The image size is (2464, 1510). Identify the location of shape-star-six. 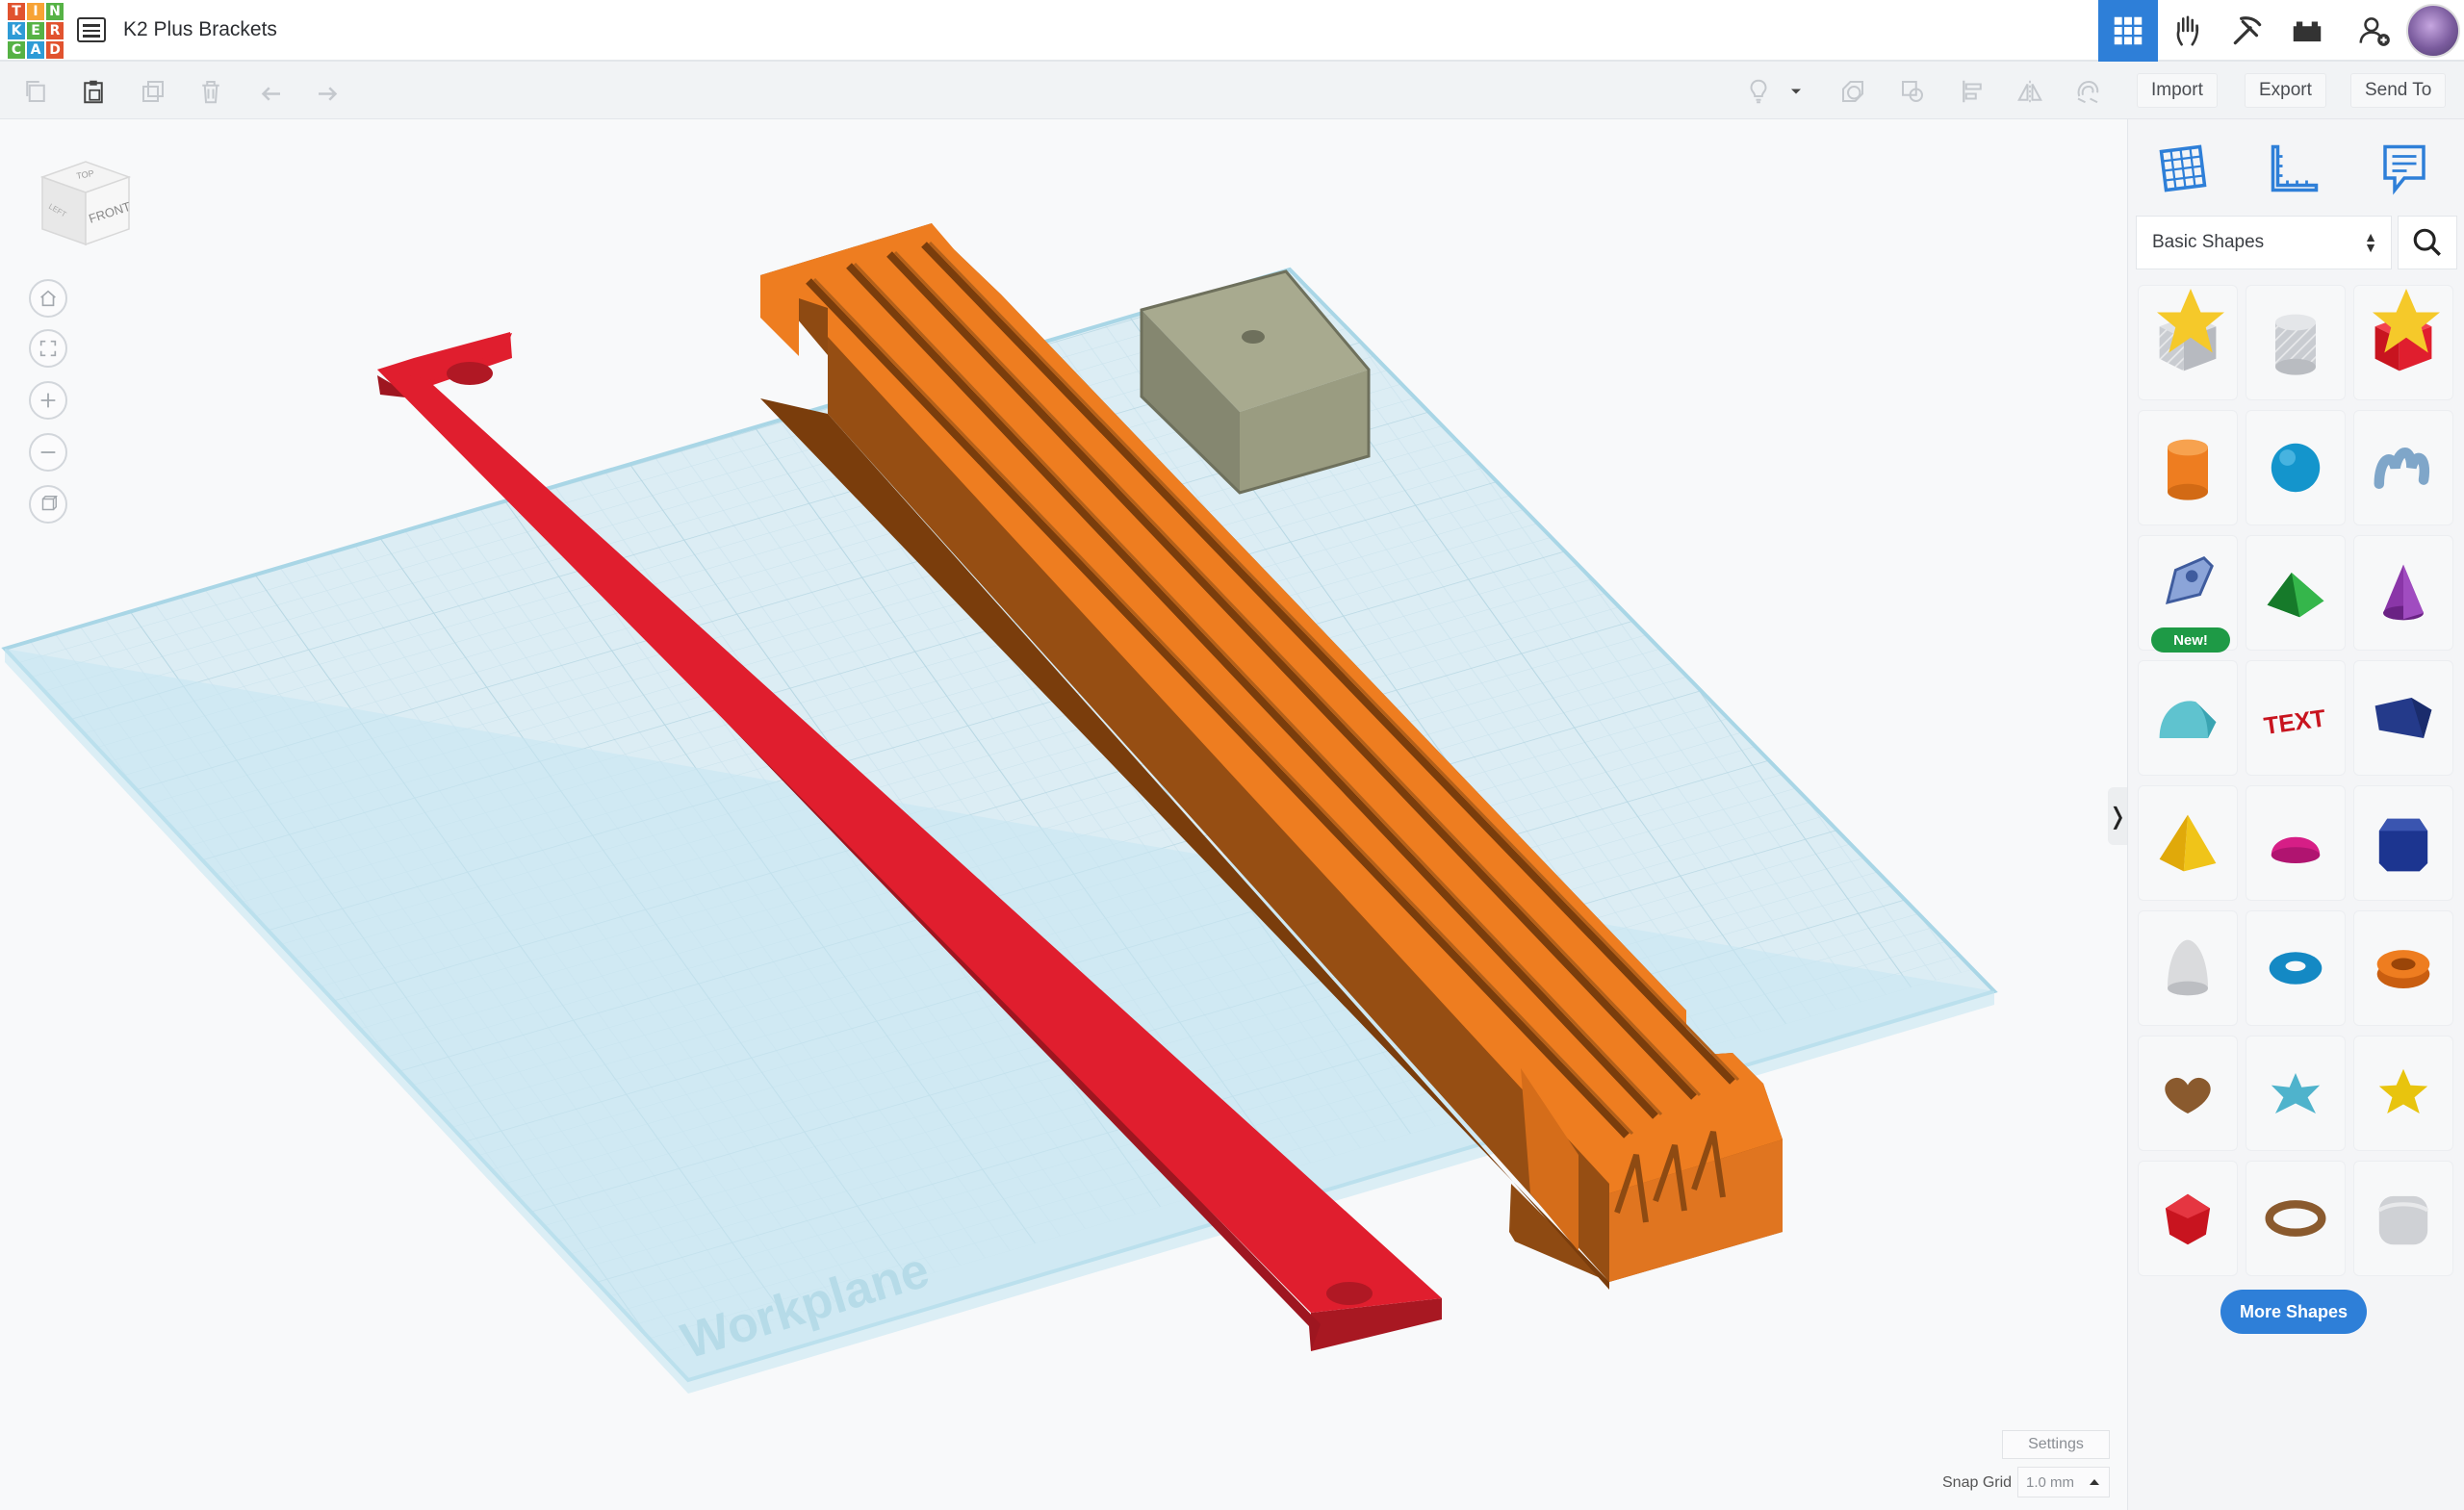
(2296, 1093).